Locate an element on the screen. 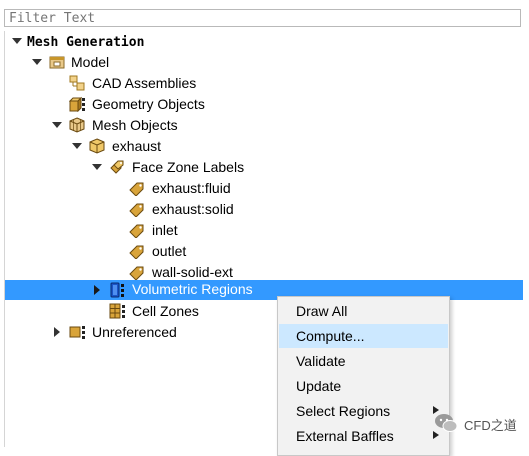  tree-item-label-exhaust-fluid: exhaust:fluid is located at coordinates (264, 188).